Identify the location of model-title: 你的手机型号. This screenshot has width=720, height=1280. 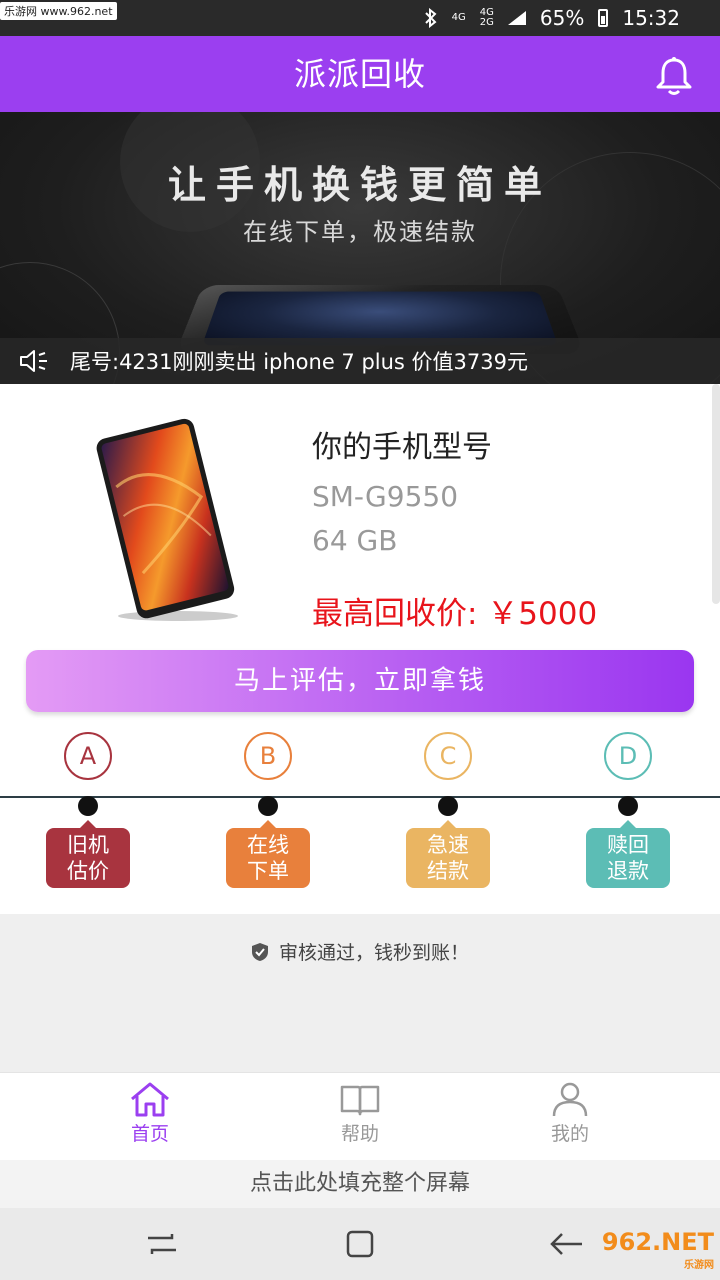
(402, 447).